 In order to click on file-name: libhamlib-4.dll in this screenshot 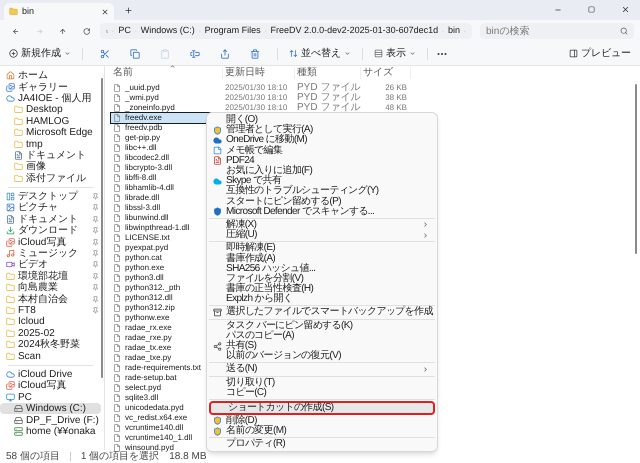, I will do `click(149, 188)`.